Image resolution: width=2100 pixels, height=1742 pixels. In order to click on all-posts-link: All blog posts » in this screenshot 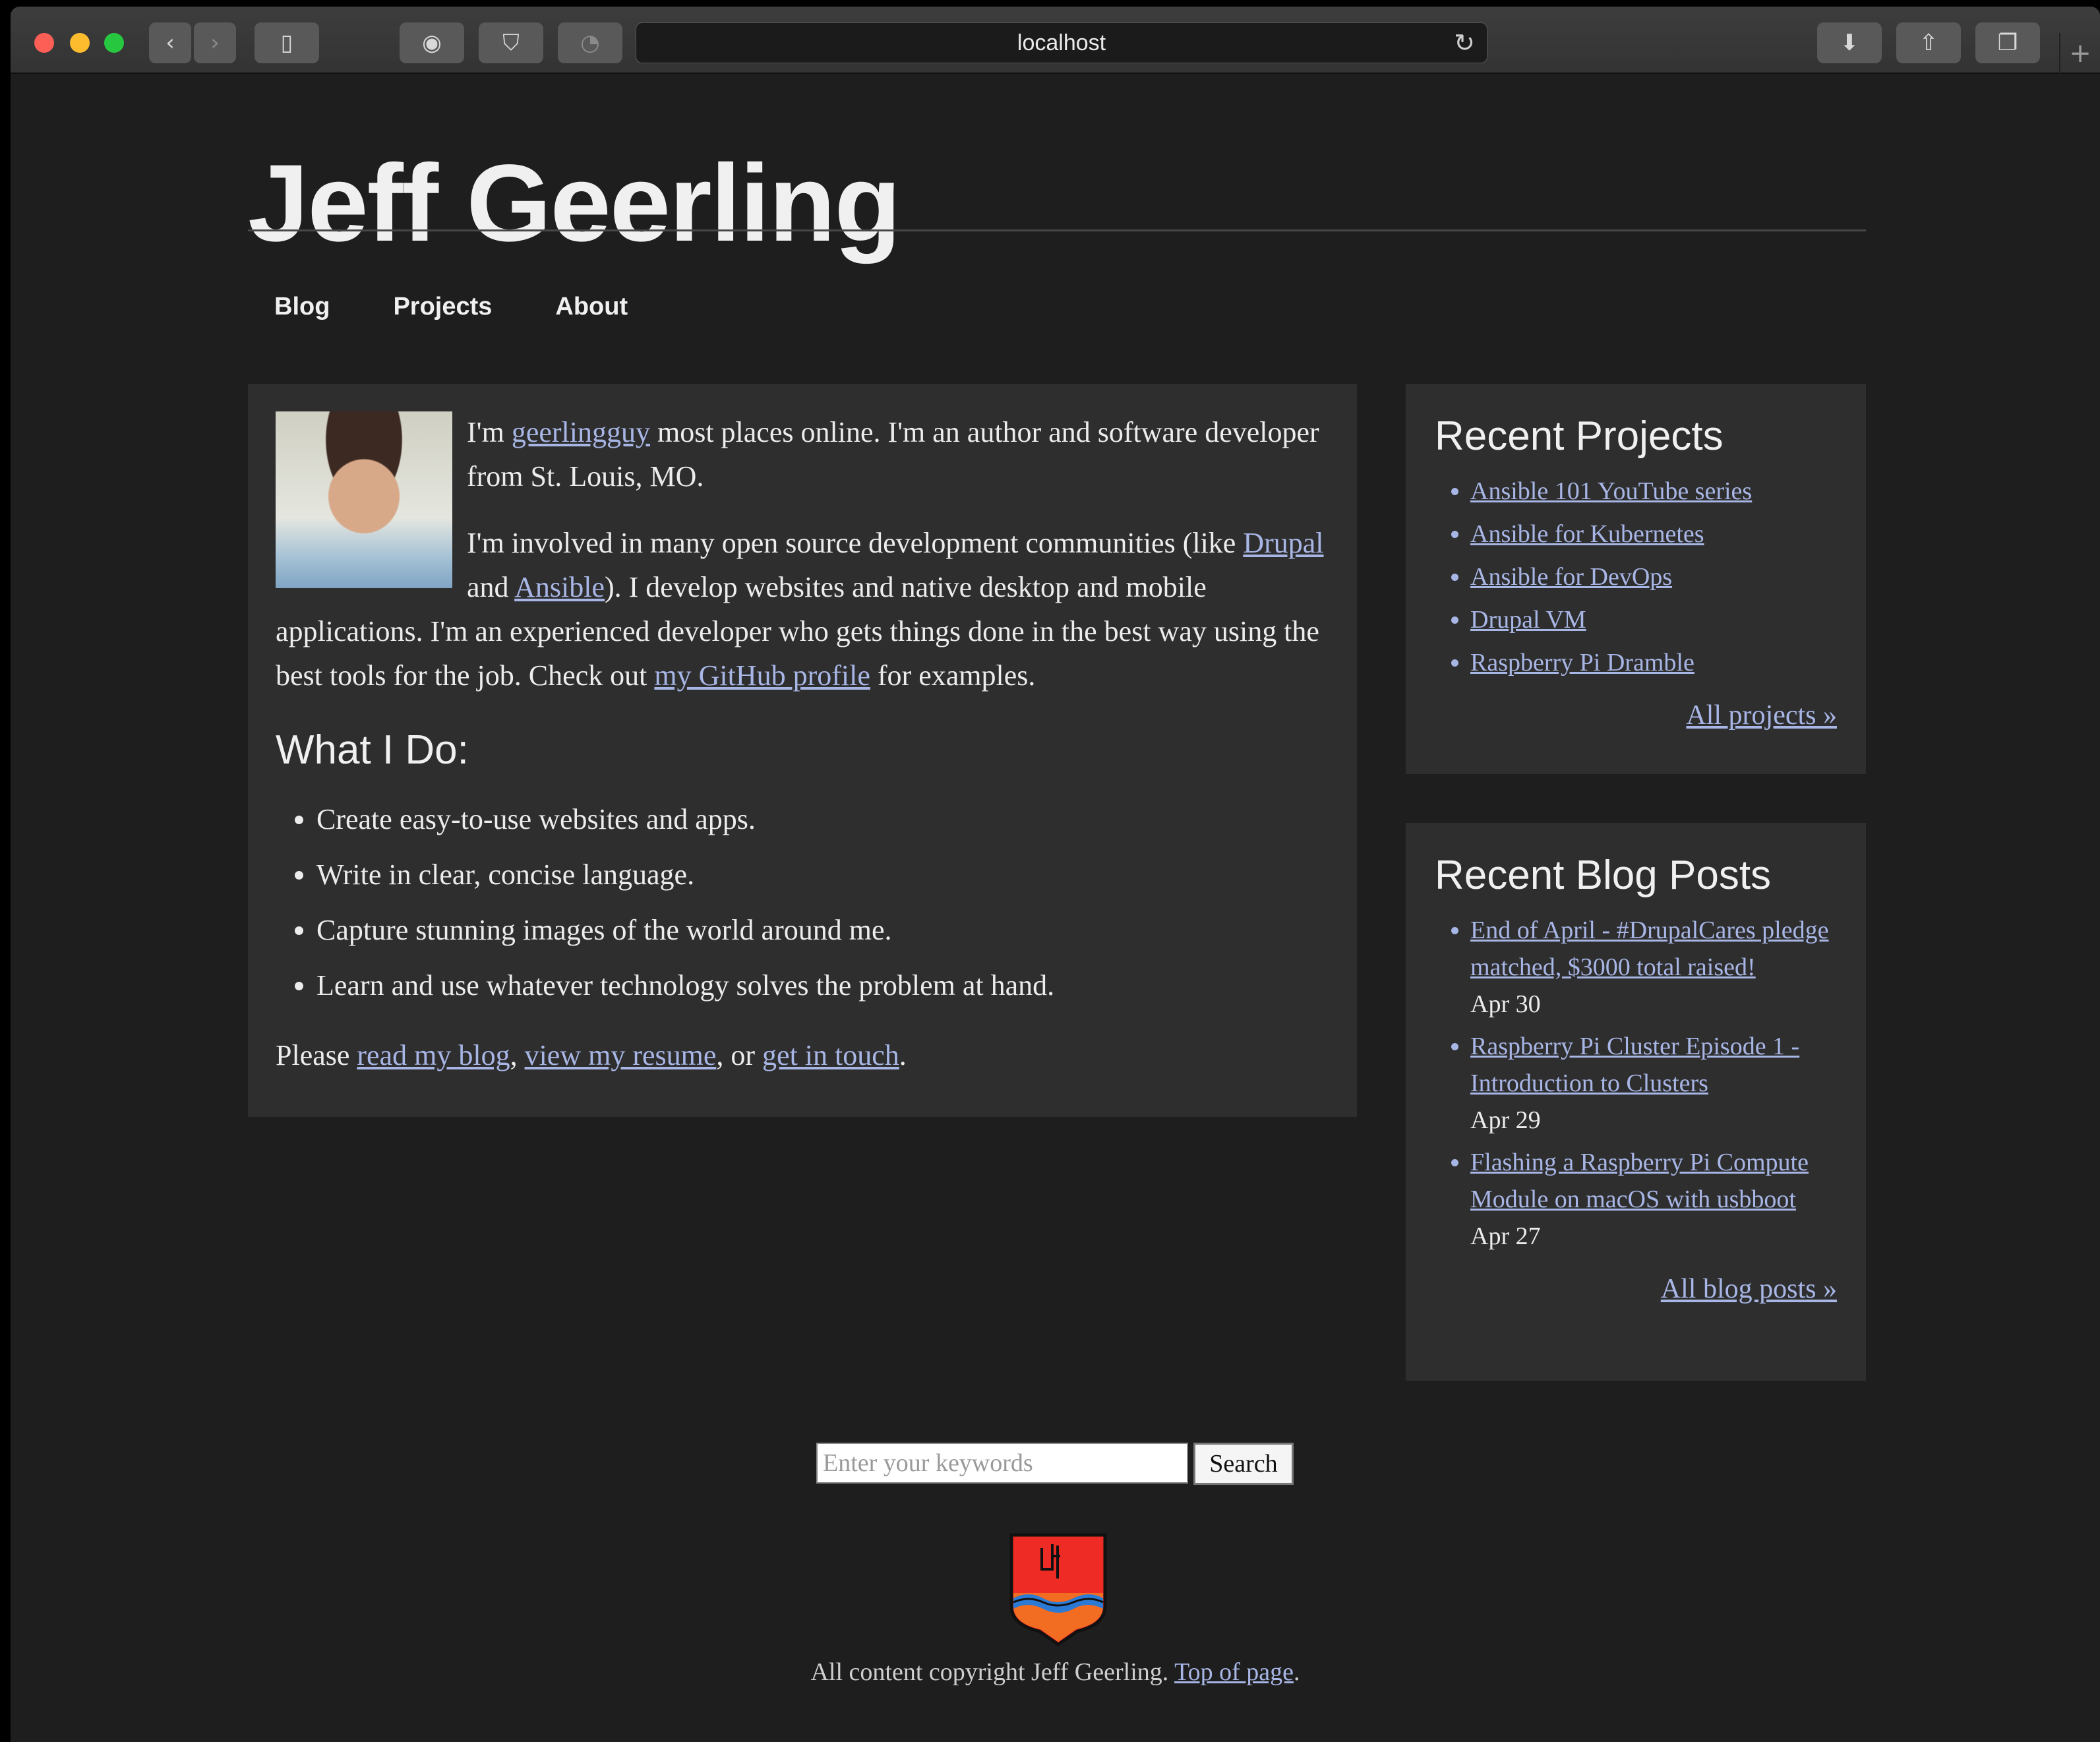, I will do `click(1749, 1289)`.